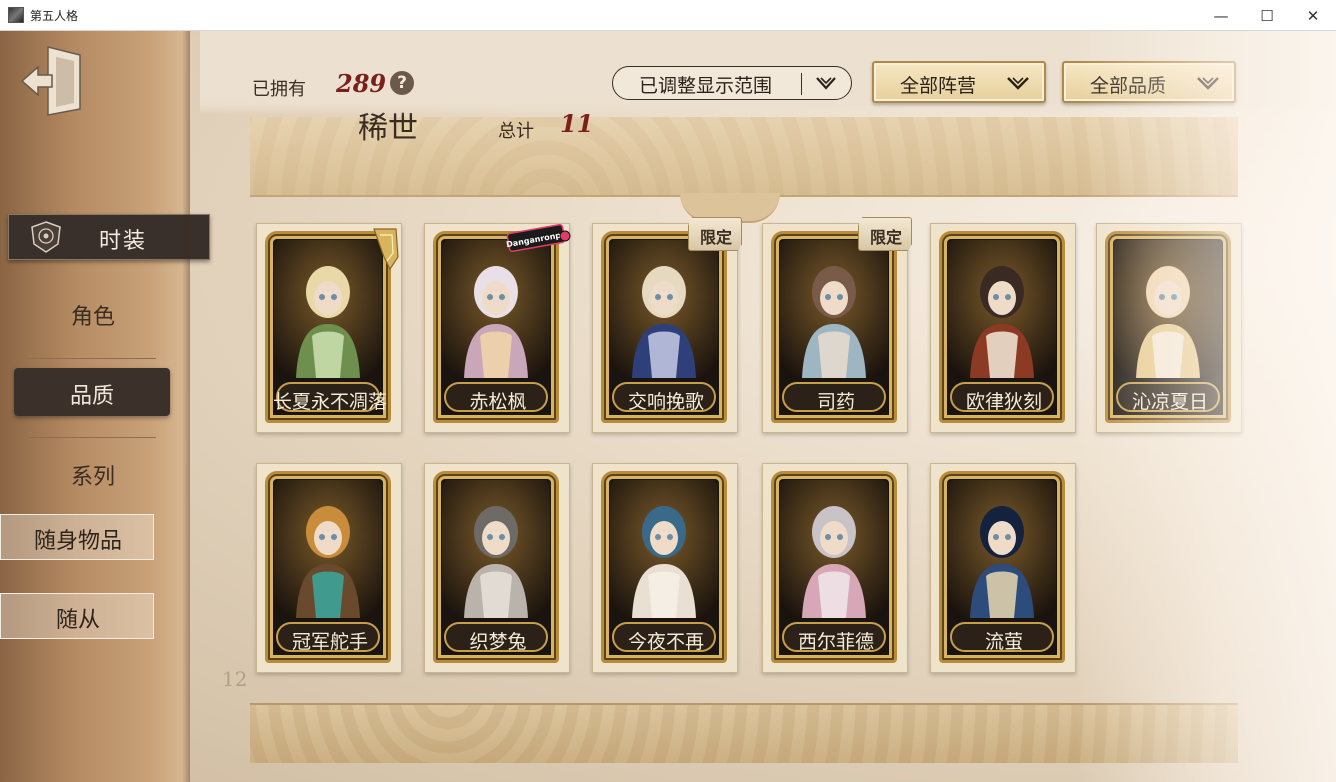 This screenshot has height=782, width=1336. I want to click on window-titlebar: 第五人格 — ☐ ✕, so click(668, 15).